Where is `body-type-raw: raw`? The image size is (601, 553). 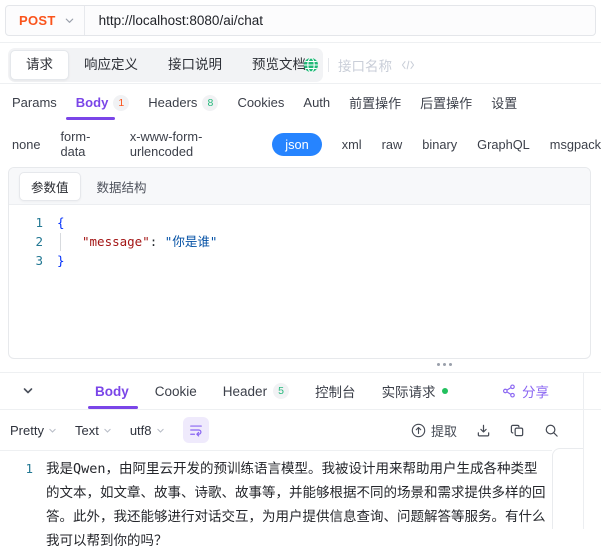 body-type-raw: raw is located at coordinates (392, 144).